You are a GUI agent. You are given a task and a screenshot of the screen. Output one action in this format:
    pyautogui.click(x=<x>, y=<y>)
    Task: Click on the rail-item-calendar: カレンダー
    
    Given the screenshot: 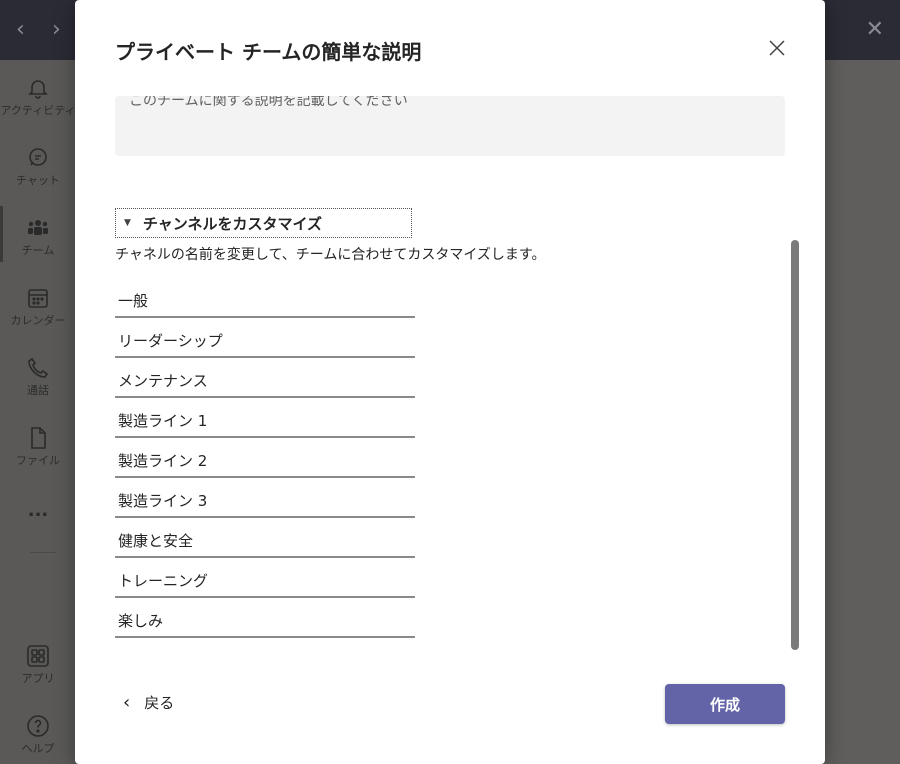 What is the action you would take?
    pyautogui.click(x=38, y=310)
    